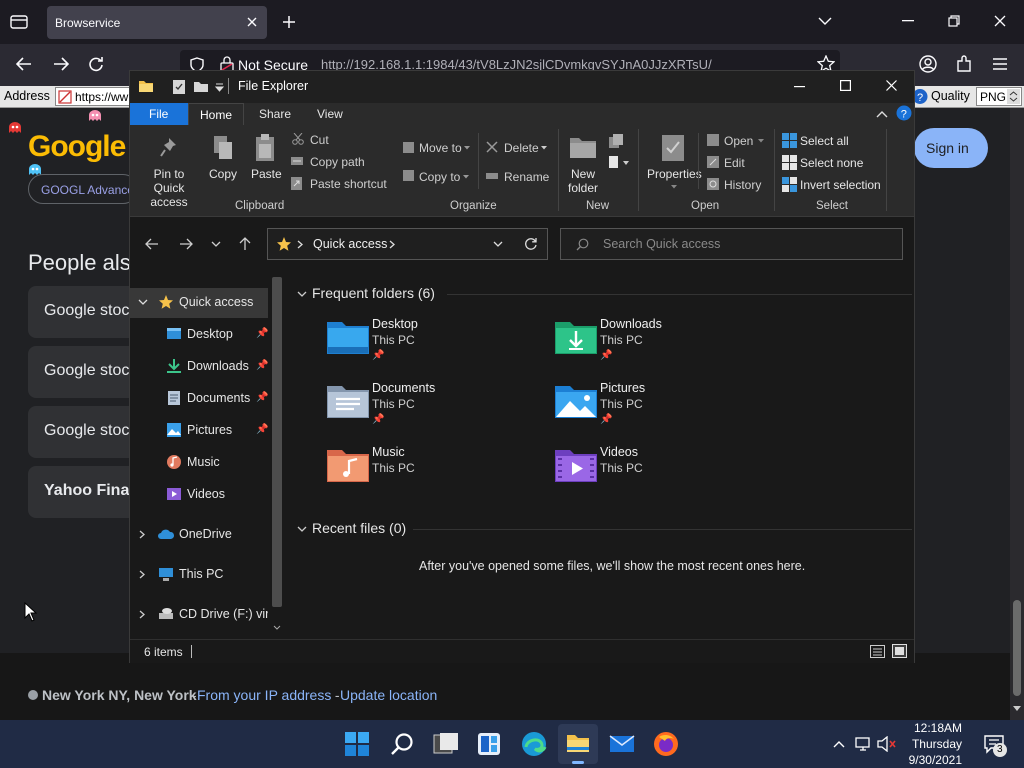  Describe the element at coordinates (999, 96) in the screenshot. I see `quality-select: PNG` at that location.